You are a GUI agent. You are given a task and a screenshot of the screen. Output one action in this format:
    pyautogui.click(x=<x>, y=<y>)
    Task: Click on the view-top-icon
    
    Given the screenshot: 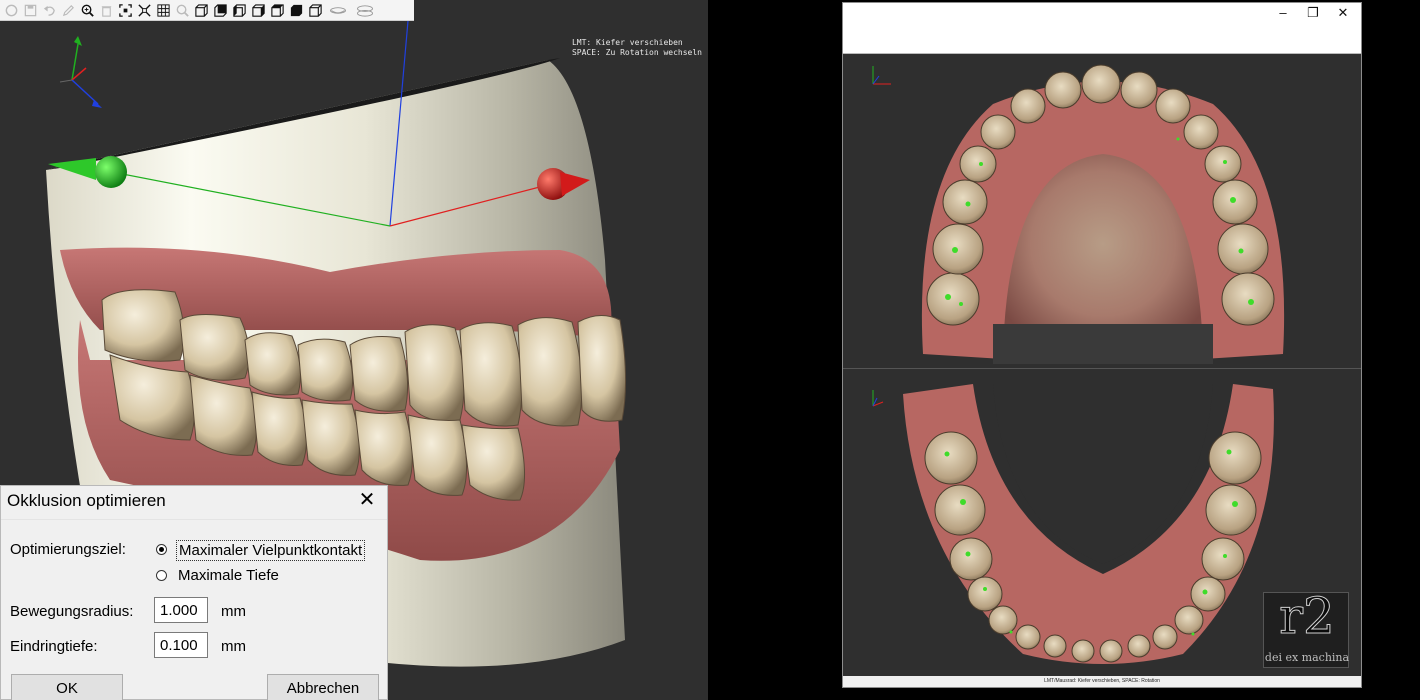 What is the action you would take?
    pyautogui.click(x=277, y=10)
    